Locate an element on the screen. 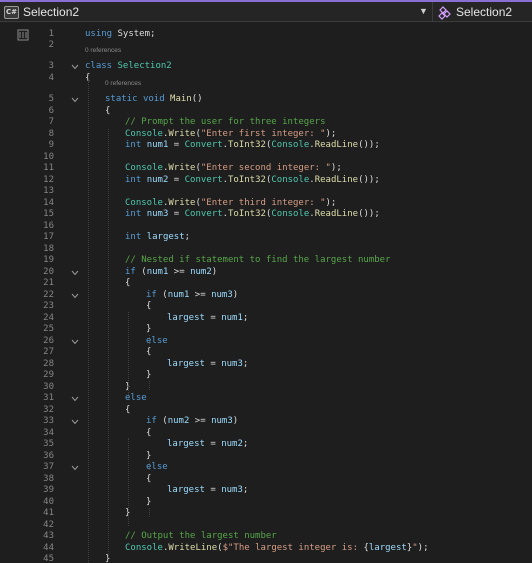  code-line: 17 int largest; is located at coordinates (266, 238).